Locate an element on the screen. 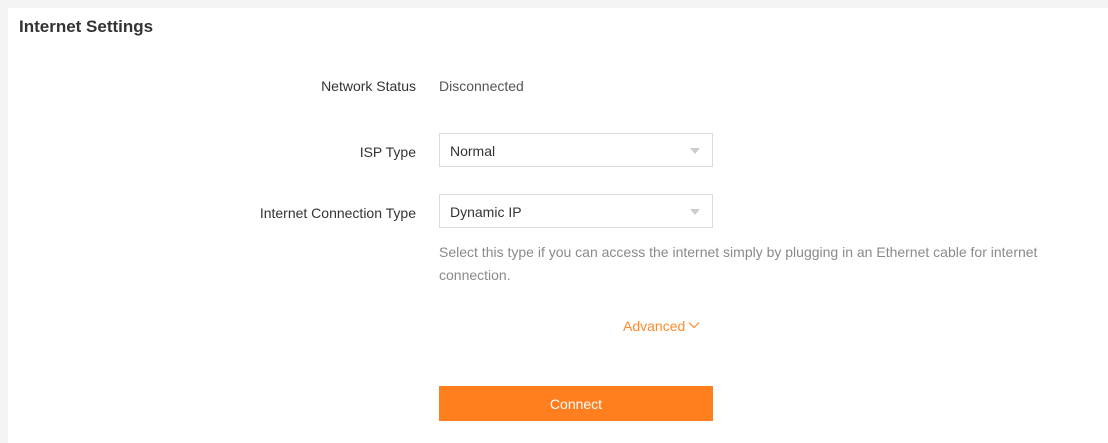 The height and width of the screenshot is (443, 1108). isp-type-label: ISP Type is located at coordinates (387, 152).